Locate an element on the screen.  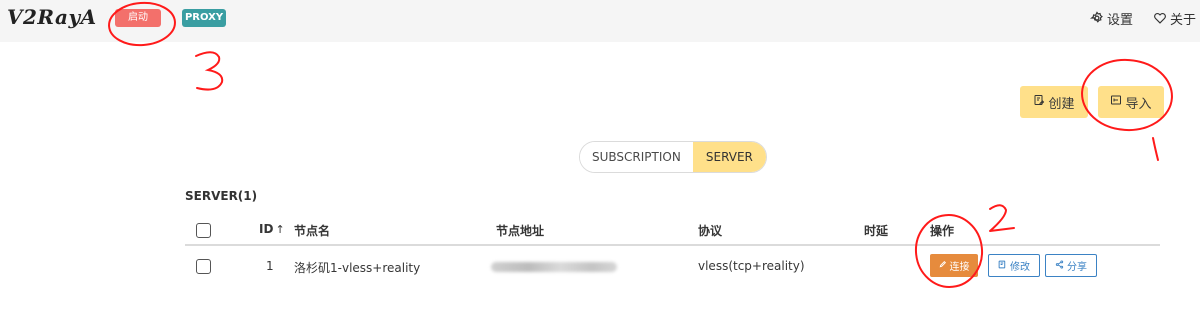
row-protocol: vless(tcp+reality) is located at coordinates (751, 266).